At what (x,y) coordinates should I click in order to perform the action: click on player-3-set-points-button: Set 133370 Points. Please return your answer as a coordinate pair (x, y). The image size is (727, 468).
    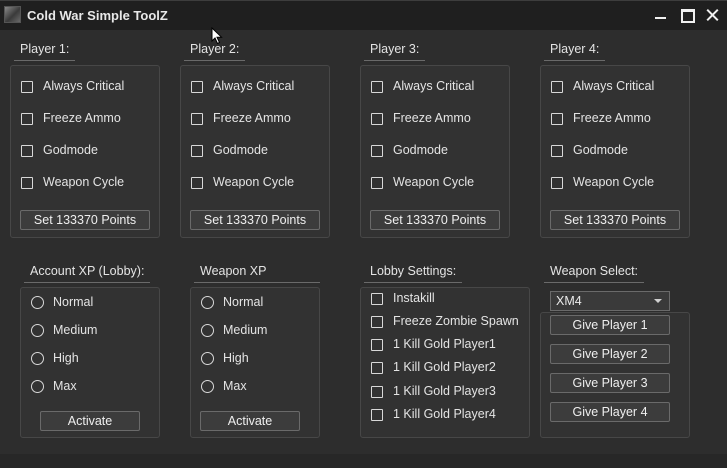
    Looking at the image, I should click on (435, 220).